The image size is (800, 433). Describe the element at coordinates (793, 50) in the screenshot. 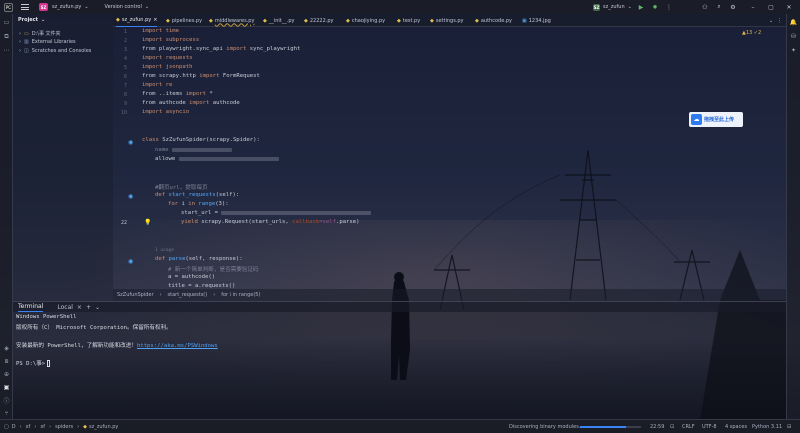

I see `ai-assistant-icon: ✦` at that location.